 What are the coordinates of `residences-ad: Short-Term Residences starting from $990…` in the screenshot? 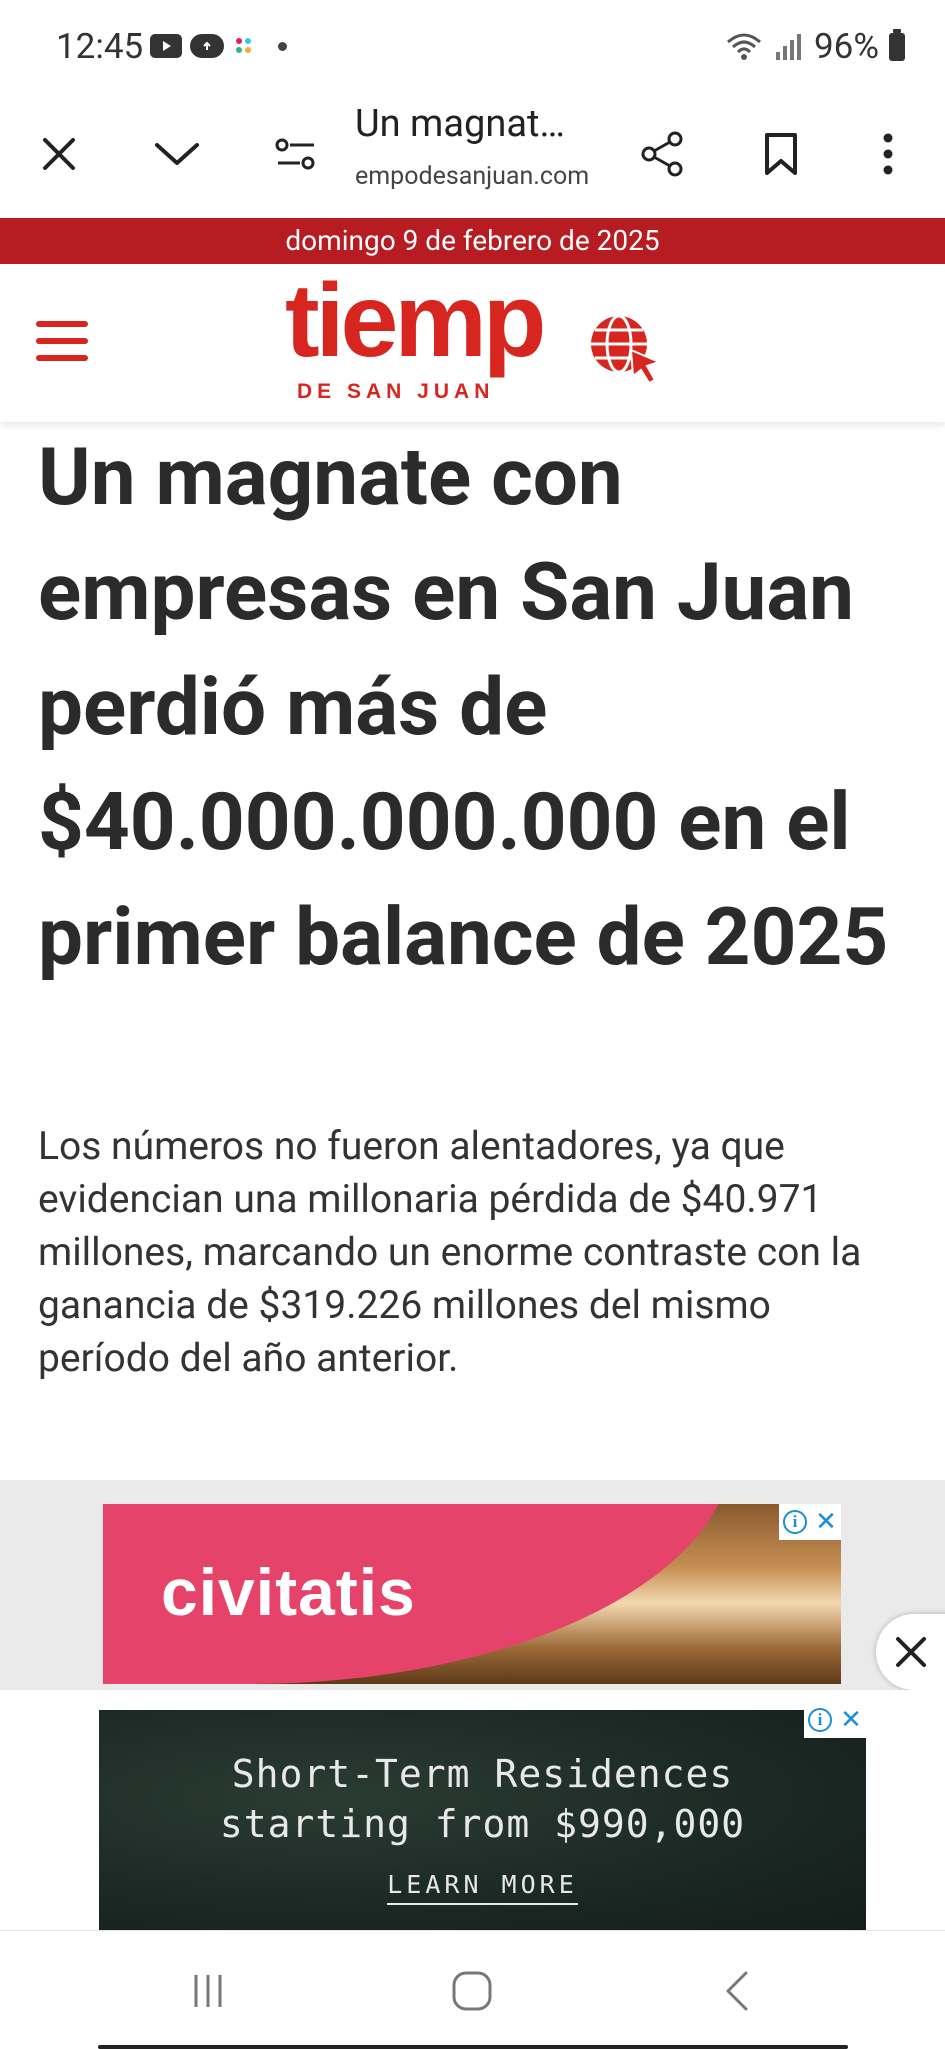 It's located at (482, 1816).